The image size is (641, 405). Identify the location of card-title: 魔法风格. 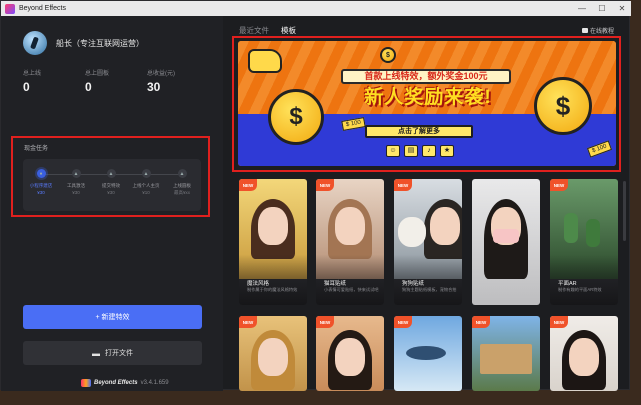
(258, 284).